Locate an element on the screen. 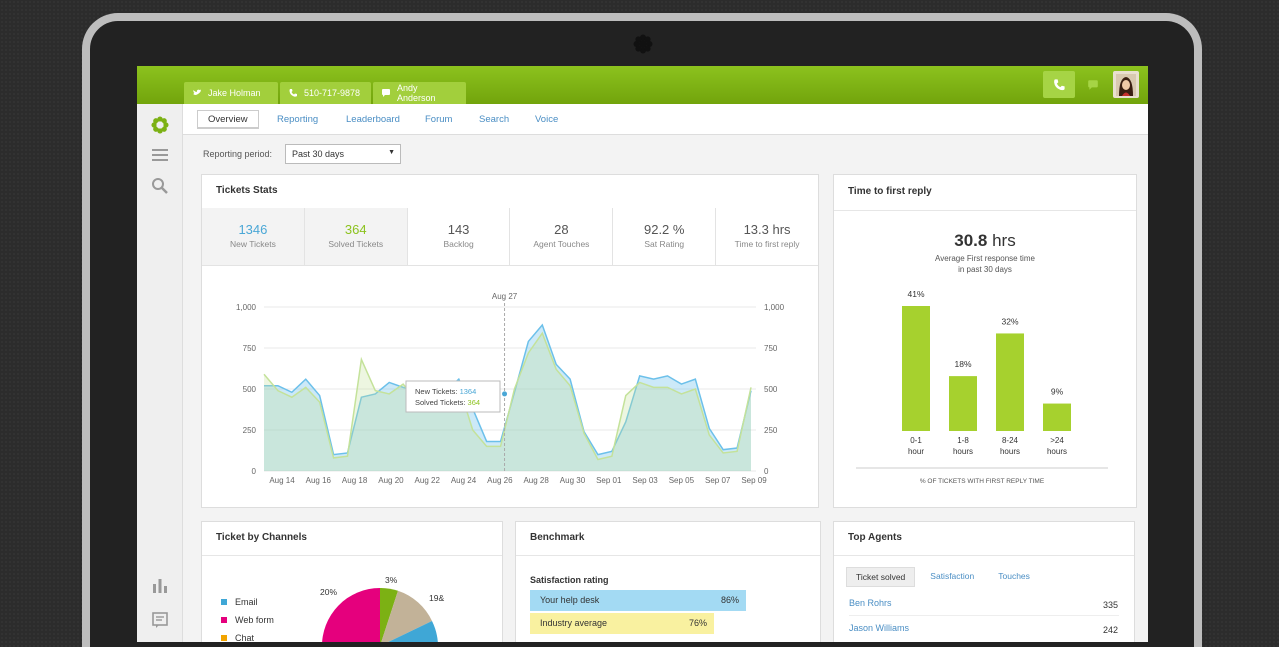  date-marker-label: Aug 27 is located at coordinates (505, 296).